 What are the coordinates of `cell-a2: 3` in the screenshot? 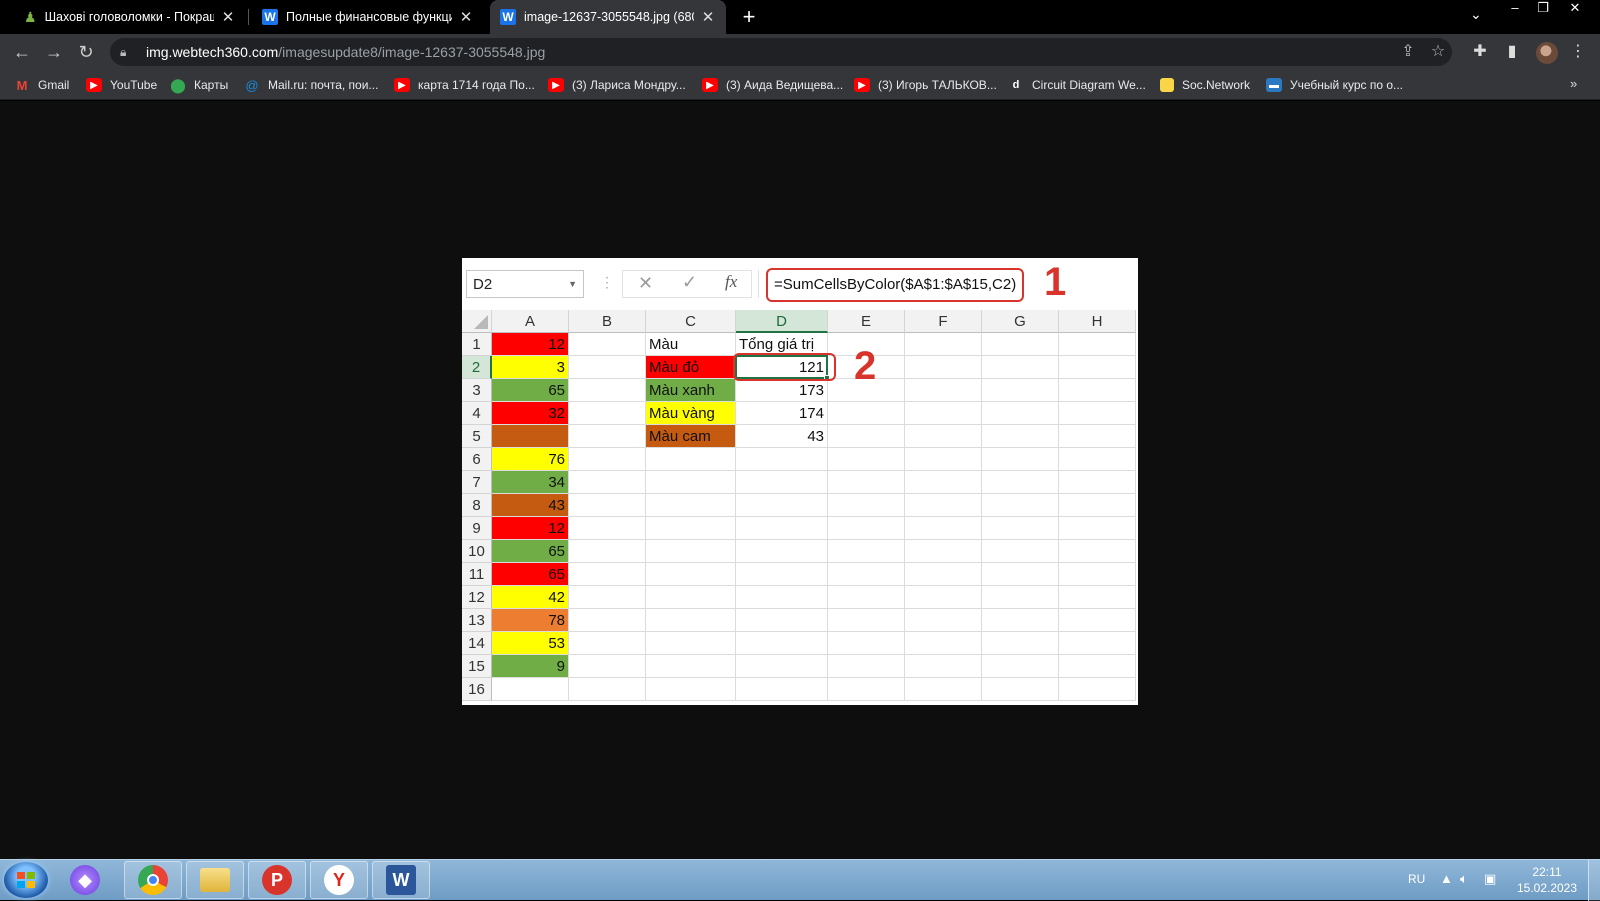 It's located at (530, 367).